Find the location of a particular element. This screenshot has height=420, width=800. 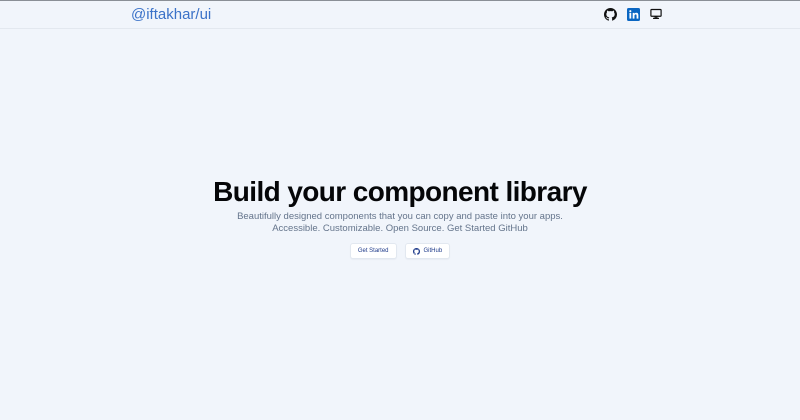

linkedin-icon is located at coordinates (633, 14).